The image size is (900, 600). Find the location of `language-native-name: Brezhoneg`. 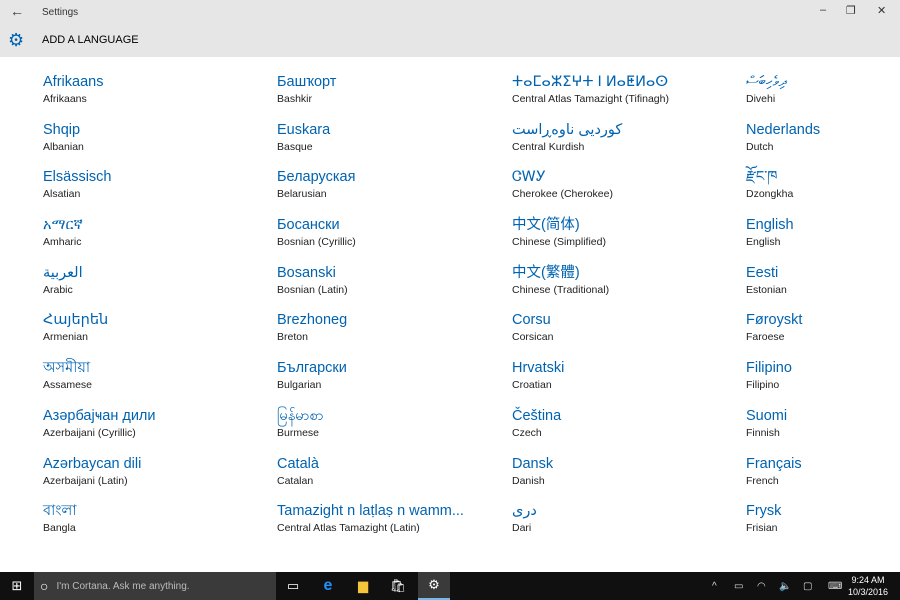

language-native-name: Brezhoneg is located at coordinates (312, 320).